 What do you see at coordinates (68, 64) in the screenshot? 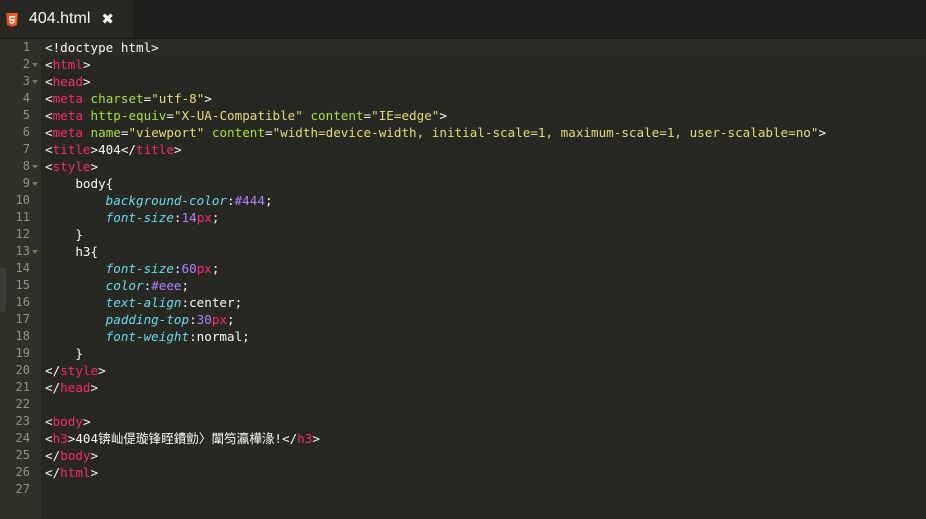
I see `code-line: <html>` at bounding box center [68, 64].